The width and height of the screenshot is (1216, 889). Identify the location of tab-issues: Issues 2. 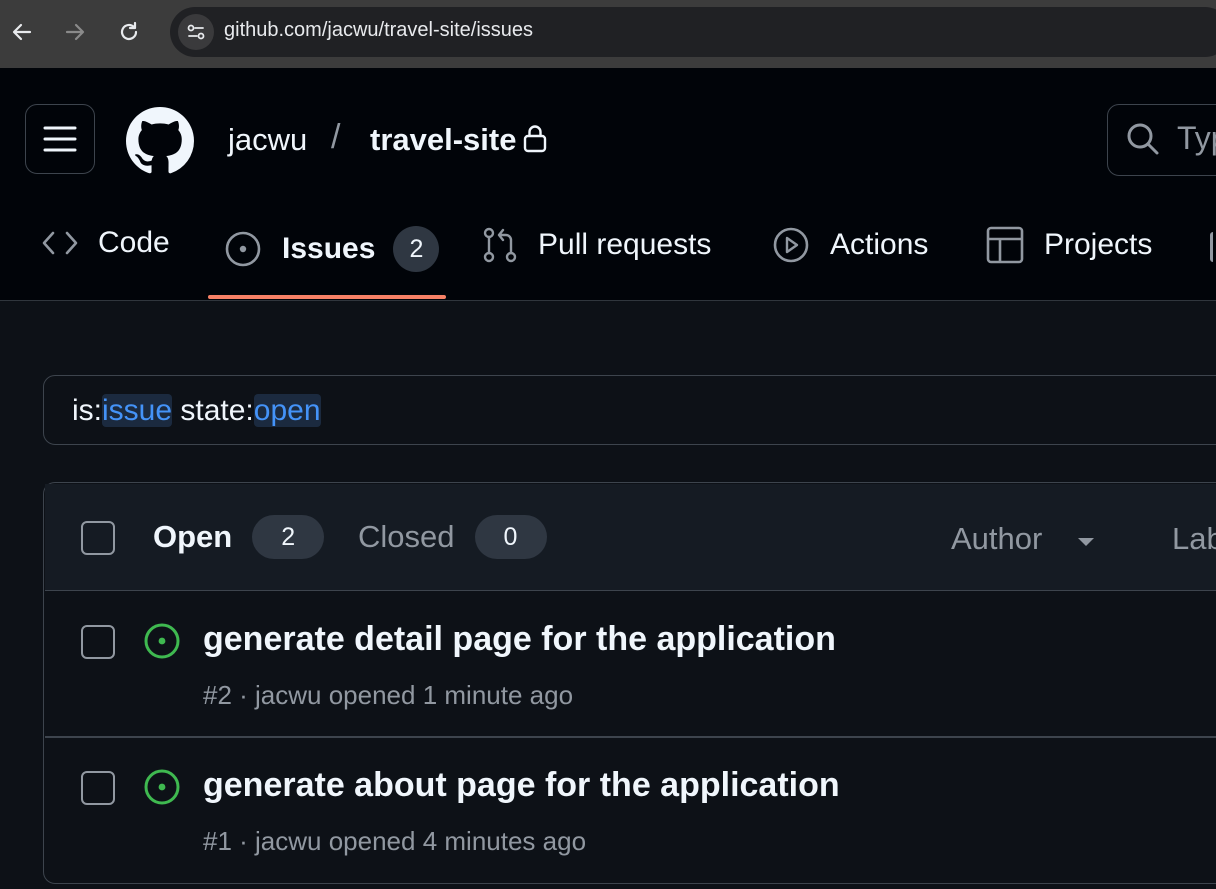
(332, 249).